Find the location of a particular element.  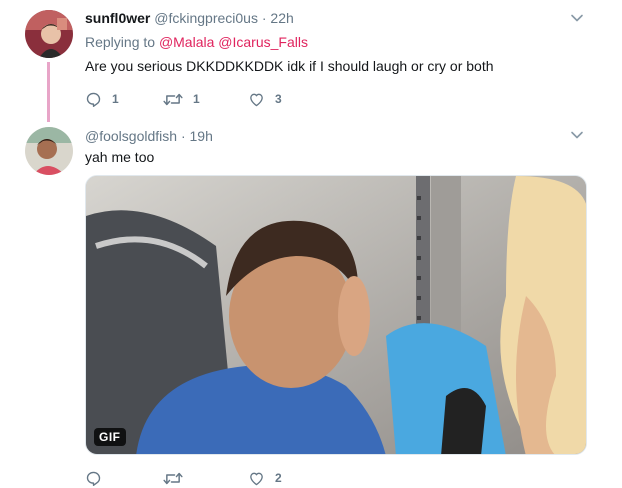

user-handle: @foolsgoldfish is located at coordinates (131, 136).